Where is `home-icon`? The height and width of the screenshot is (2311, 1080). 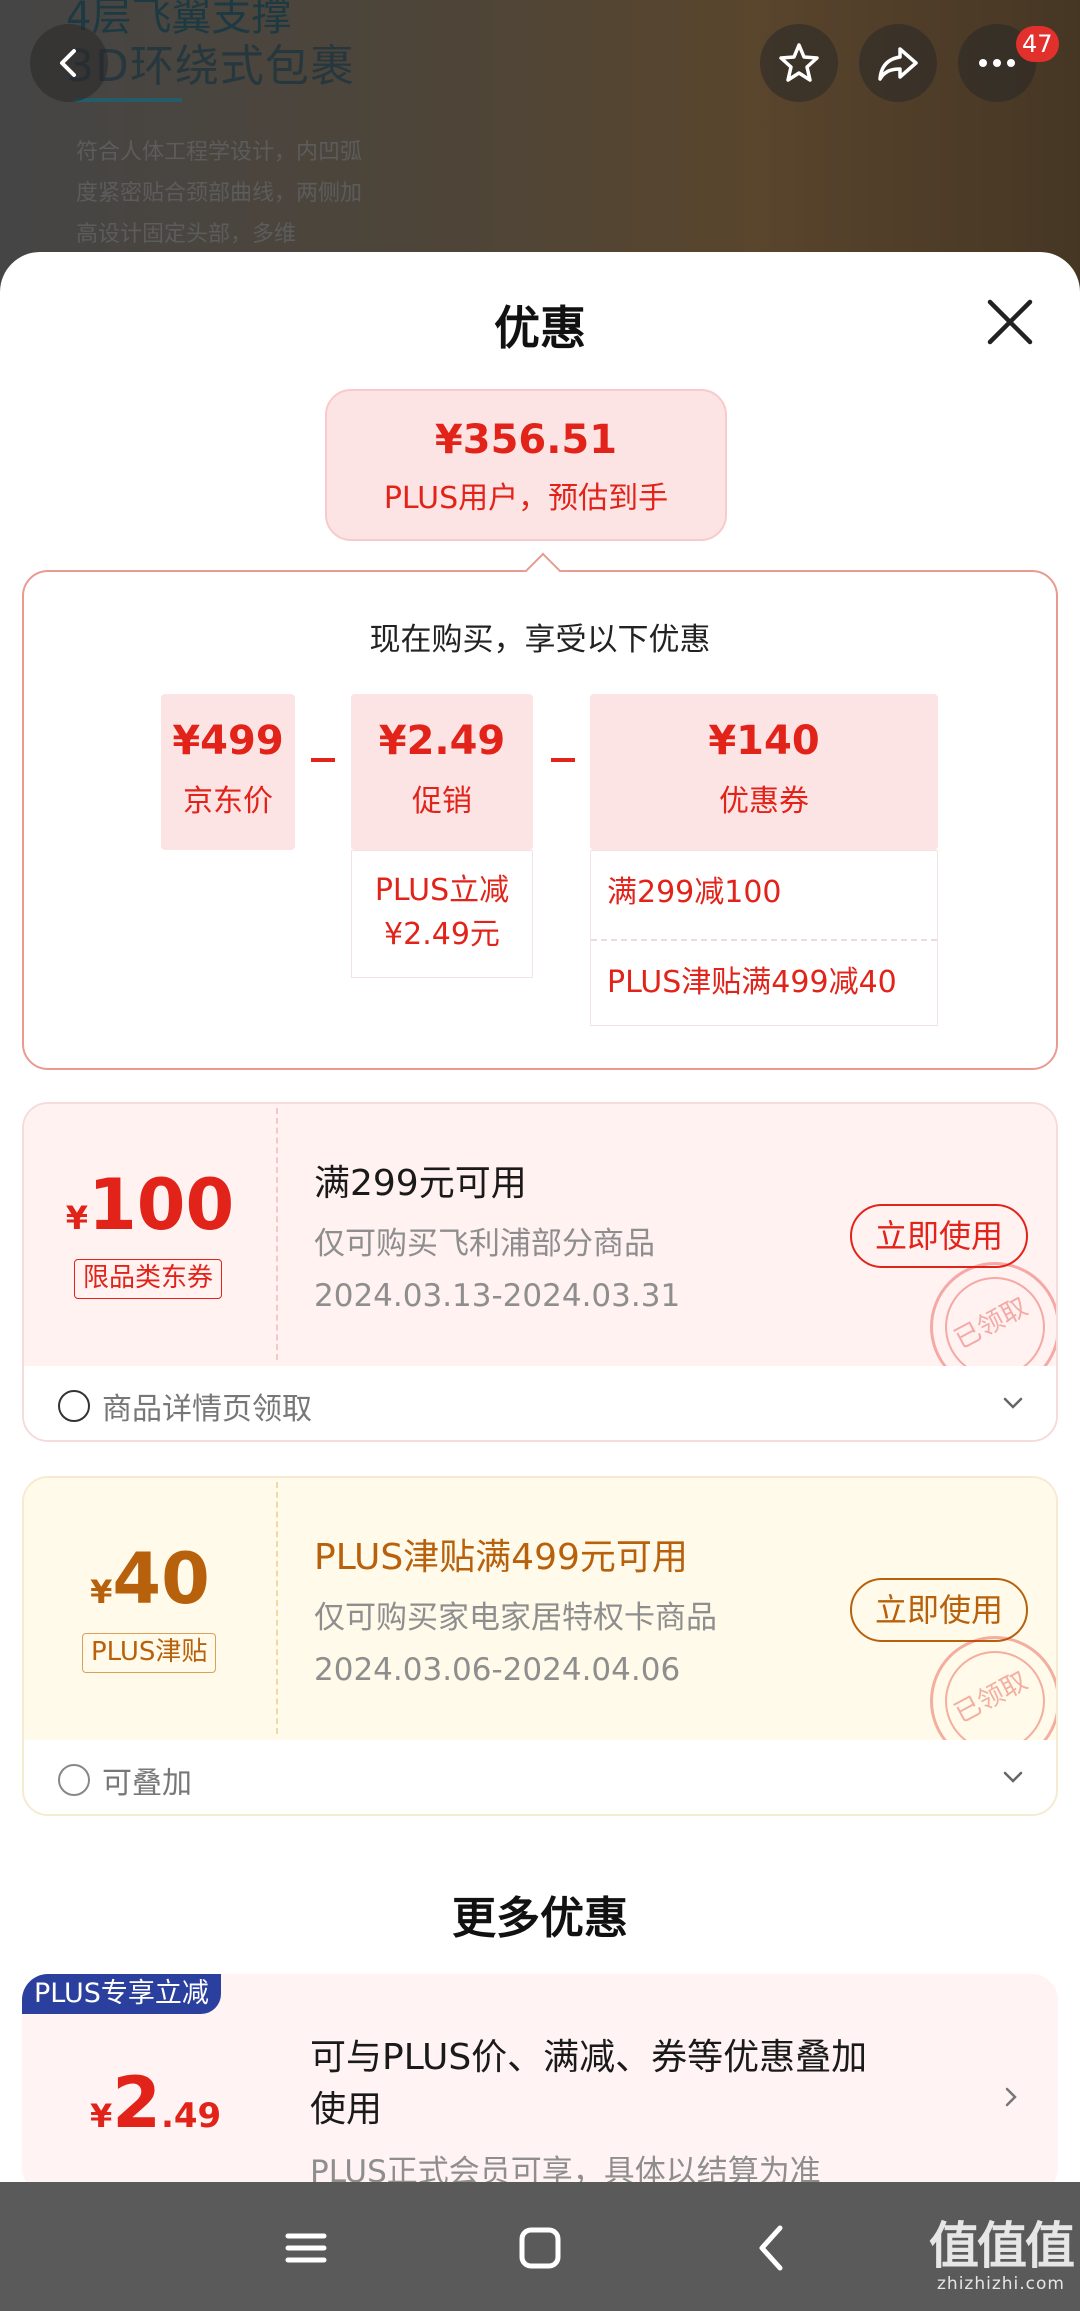
home-icon is located at coordinates (540, 2248).